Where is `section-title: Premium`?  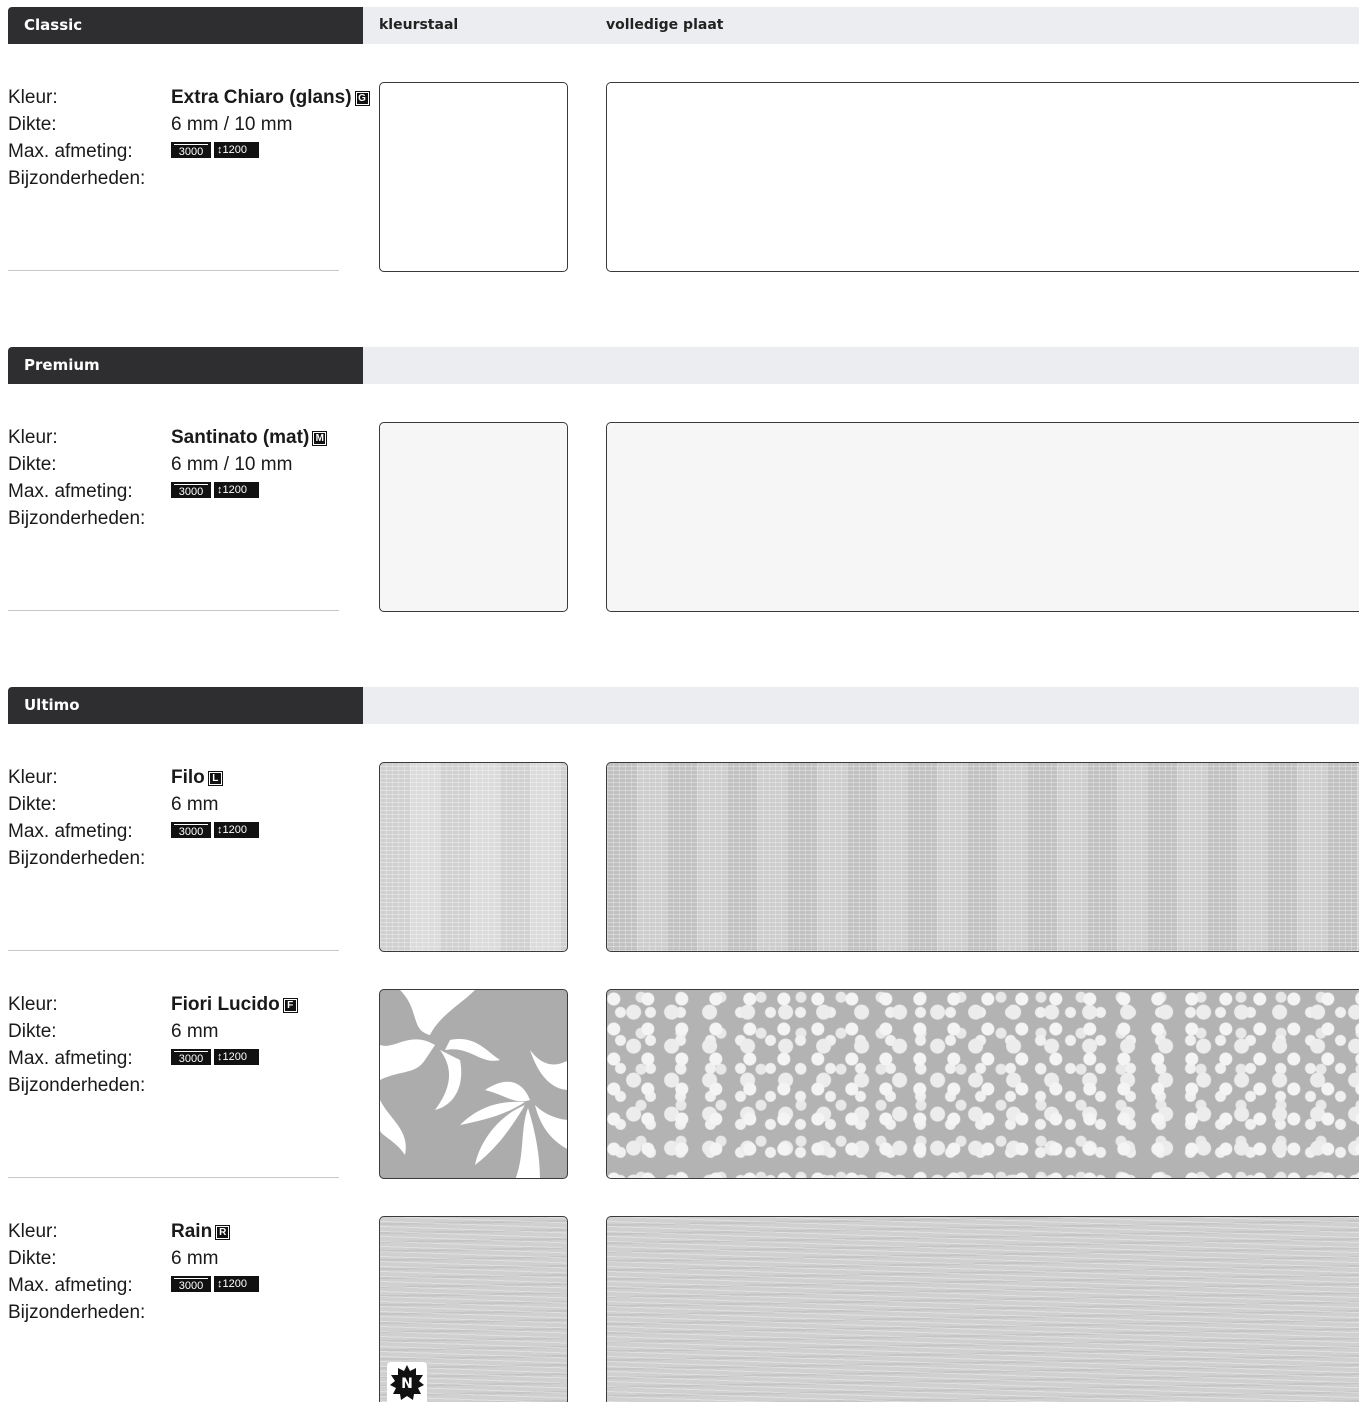 section-title: Premium is located at coordinates (62, 365).